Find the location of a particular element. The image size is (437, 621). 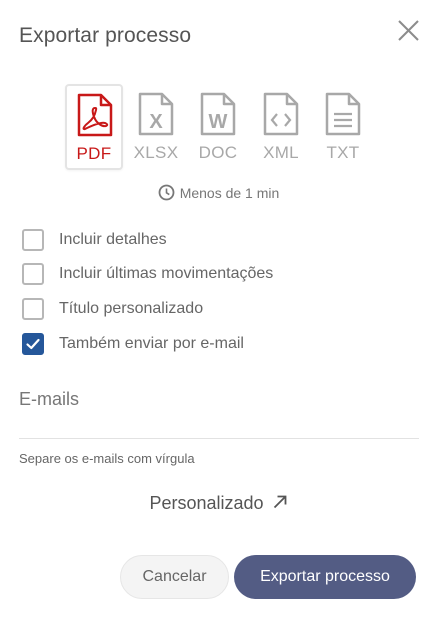

xml-file-icon is located at coordinates (281, 114).